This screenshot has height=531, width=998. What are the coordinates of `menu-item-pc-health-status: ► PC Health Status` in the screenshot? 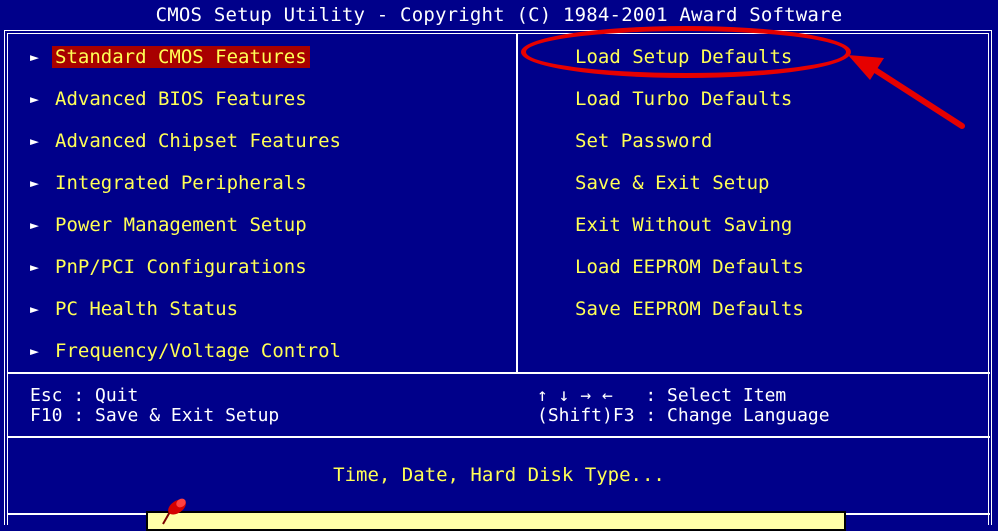 It's located at (187, 309).